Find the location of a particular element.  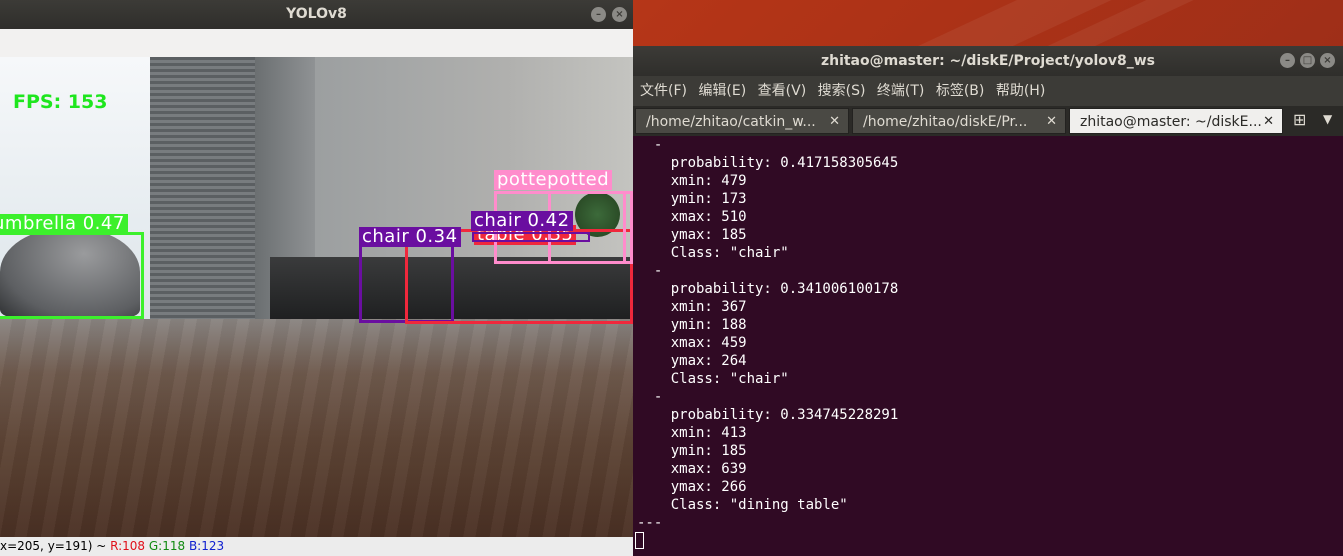

terminal-line: ymin: 185 is located at coordinates (692, 451).